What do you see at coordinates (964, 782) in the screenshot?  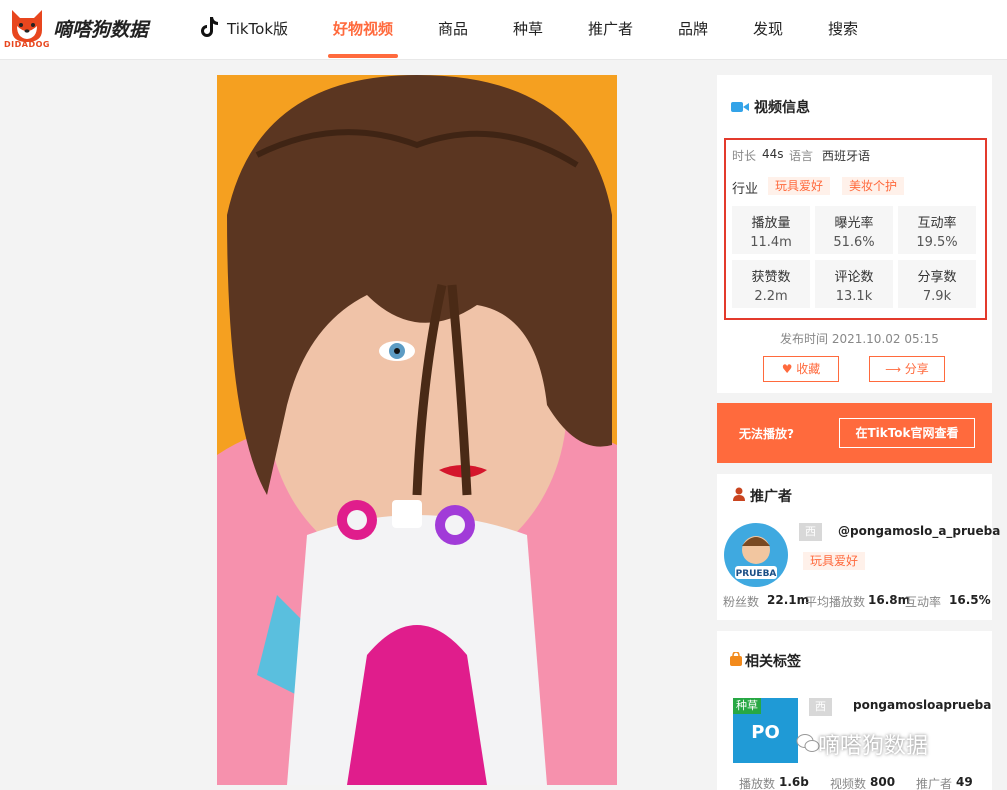 I see `promoters-value: 49` at bounding box center [964, 782].